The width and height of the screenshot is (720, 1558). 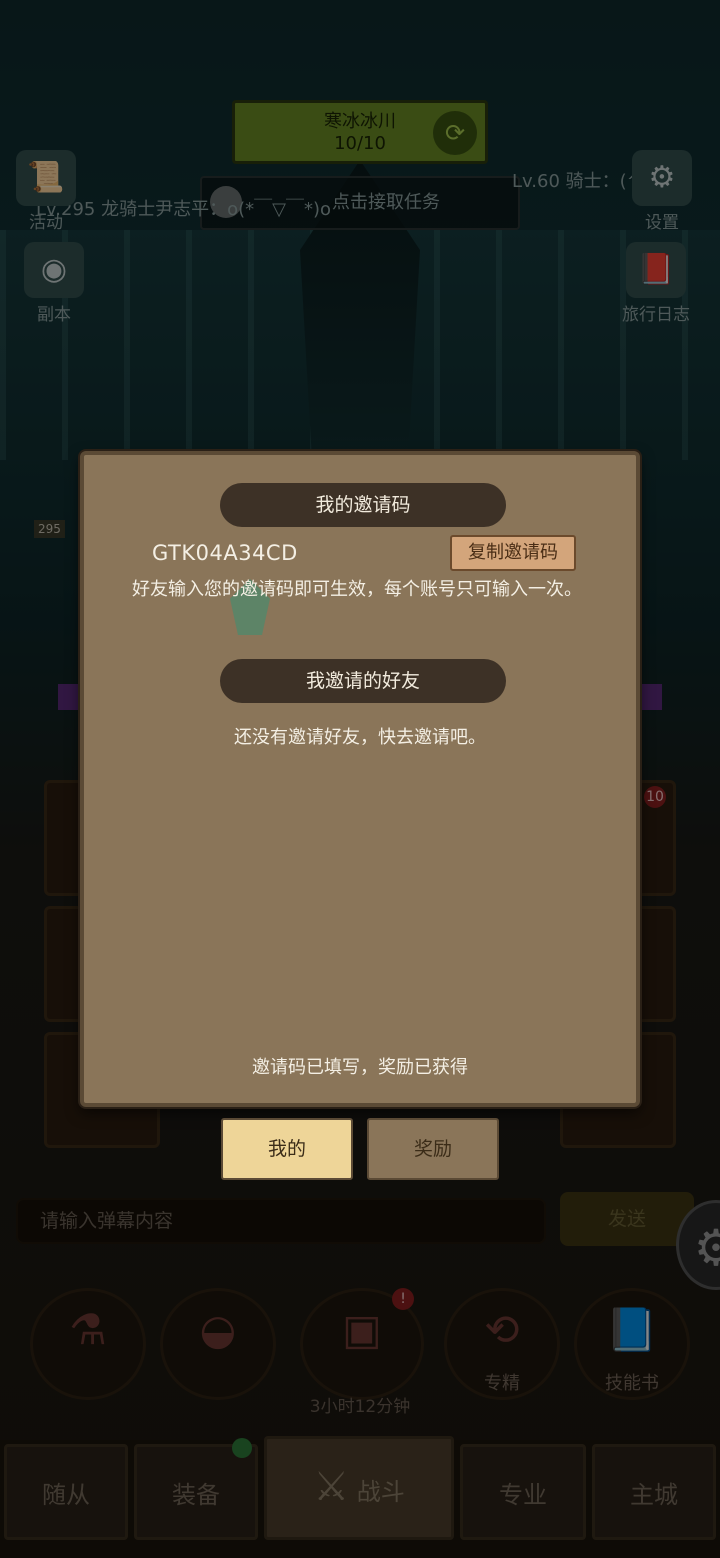 What do you see at coordinates (513, 553) in the screenshot?
I see `copy-invite-code-button: 复制邀请码` at bounding box center [513, 553].